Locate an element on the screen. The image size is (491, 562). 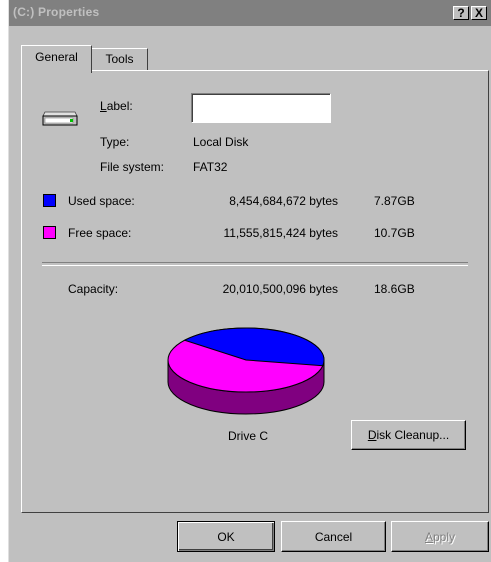
label-field is located at coordinates (261, 108).